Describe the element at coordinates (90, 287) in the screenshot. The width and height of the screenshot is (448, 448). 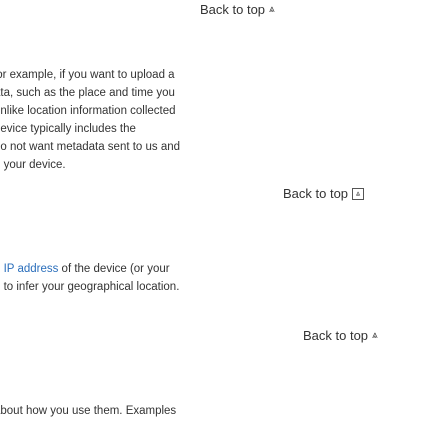
I see `paragraph-line: d to infer your geographical location.` at that location.